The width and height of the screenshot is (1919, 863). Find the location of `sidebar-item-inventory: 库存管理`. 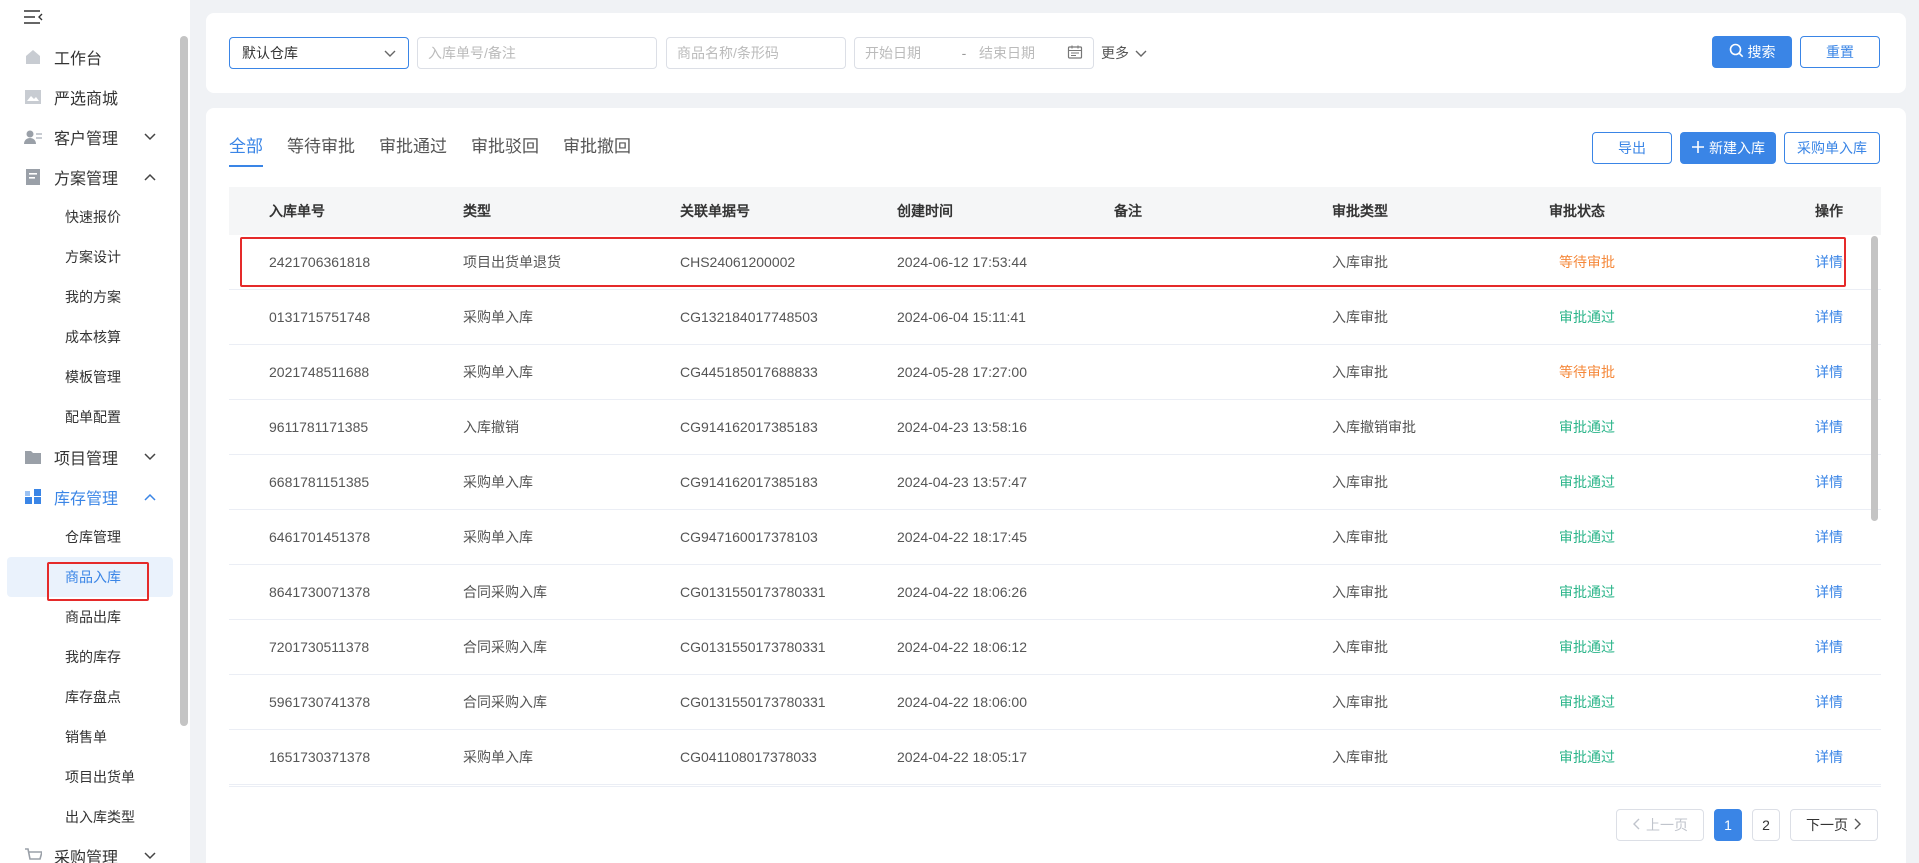

sidebar-item-inventory: 库存管理 is located at coordinates (87, 497).